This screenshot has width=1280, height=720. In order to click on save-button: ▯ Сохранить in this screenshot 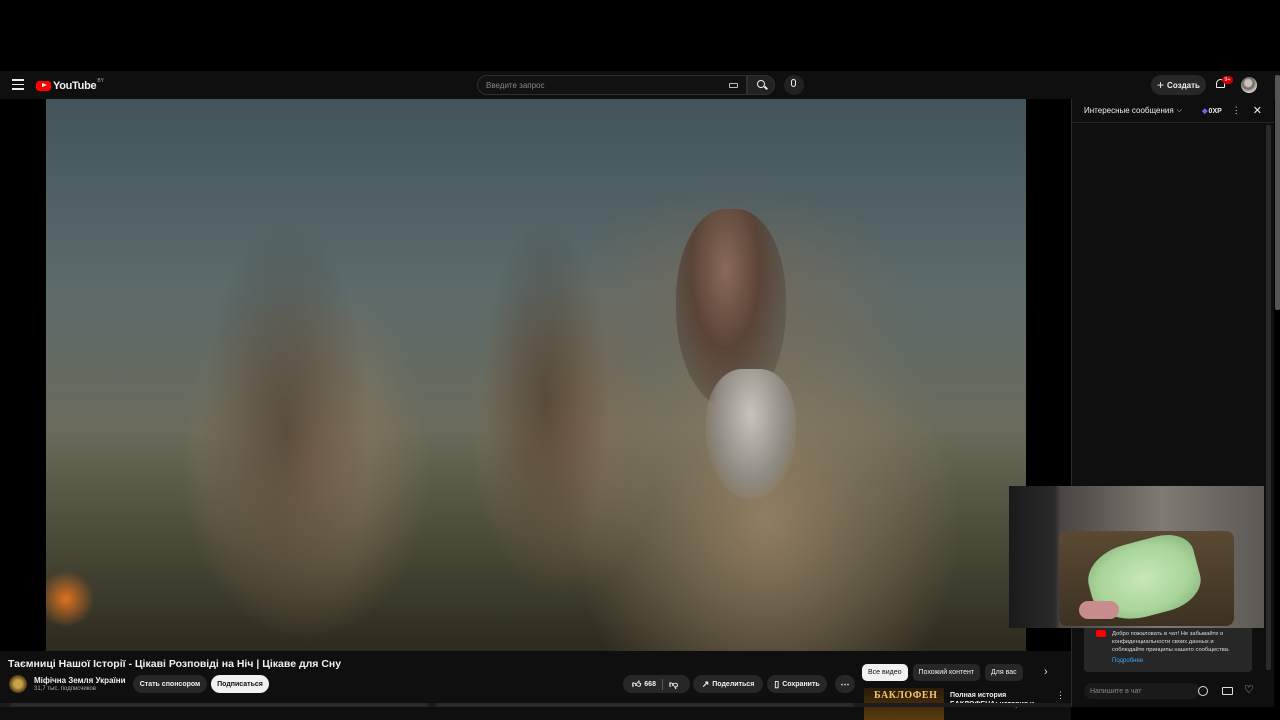, I will do `click(797, 684)`.